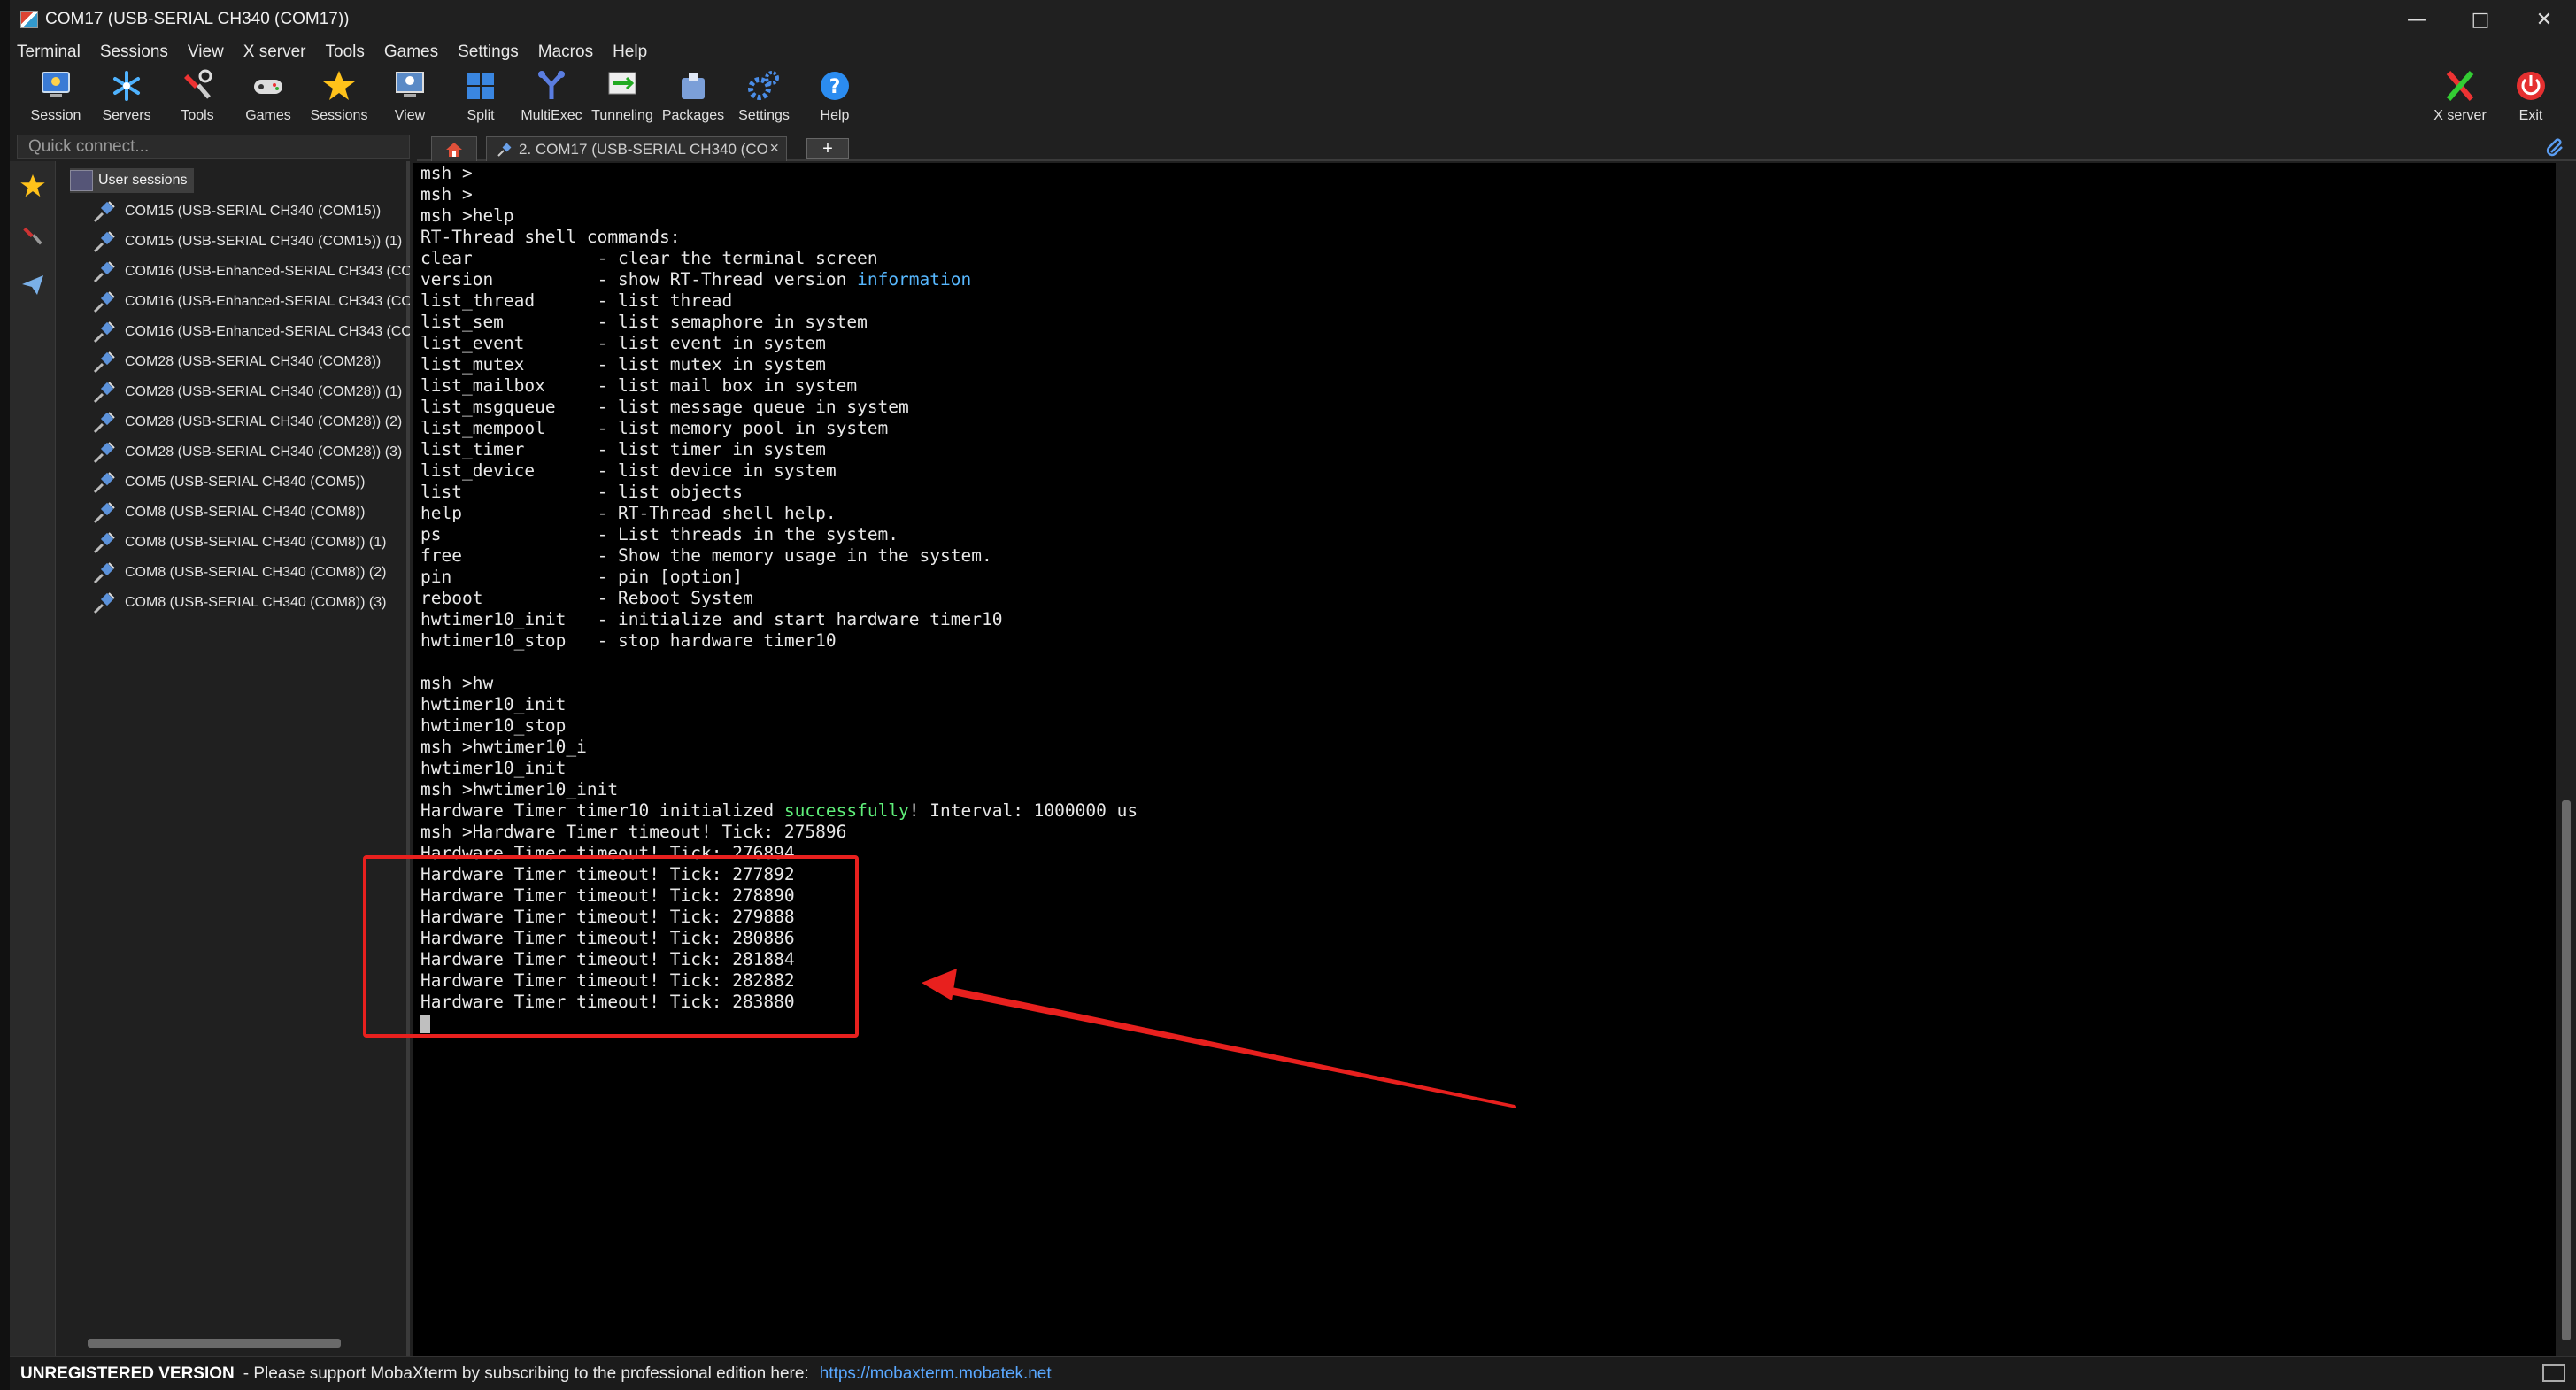 This screenshot has height=1390, width=2576. Describe the element at coordinates (409, 103) in the screenshot. I see `view-button: View` at that location.